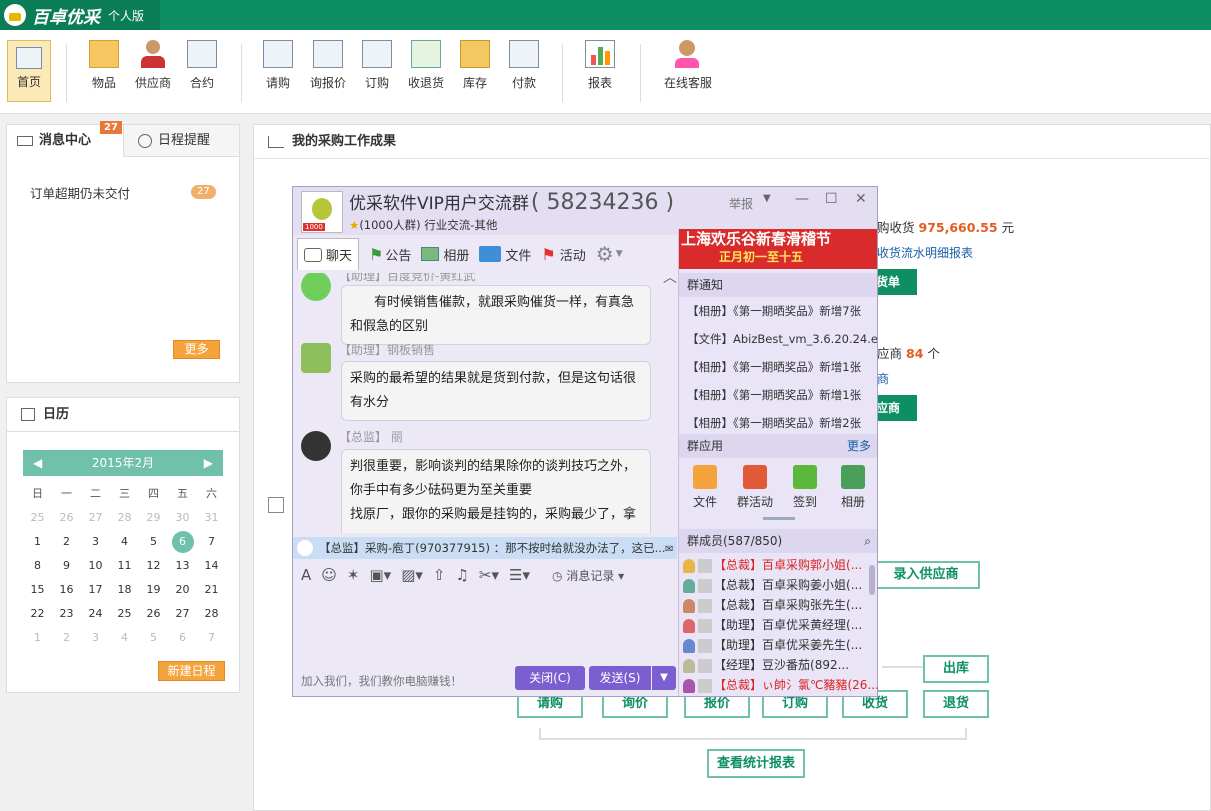  I want to click on supplier-link: 商, so click(883, 378).